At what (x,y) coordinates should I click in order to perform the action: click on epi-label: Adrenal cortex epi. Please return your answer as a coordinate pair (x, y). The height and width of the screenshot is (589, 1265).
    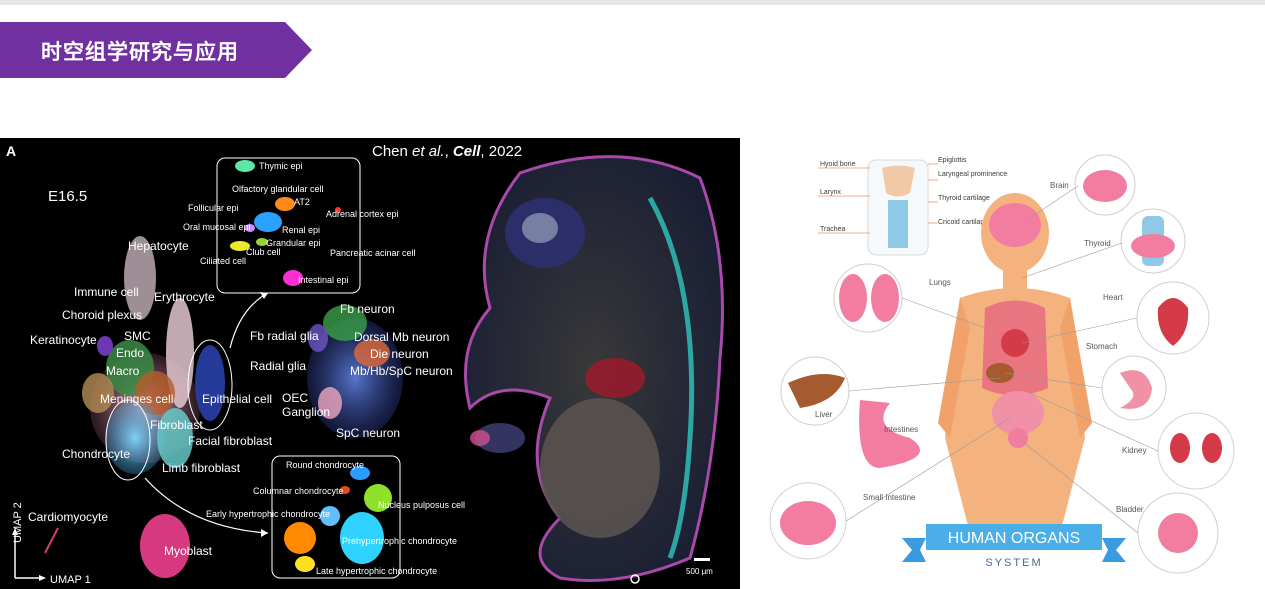
    Looking at the image, I should click on (362, 214).